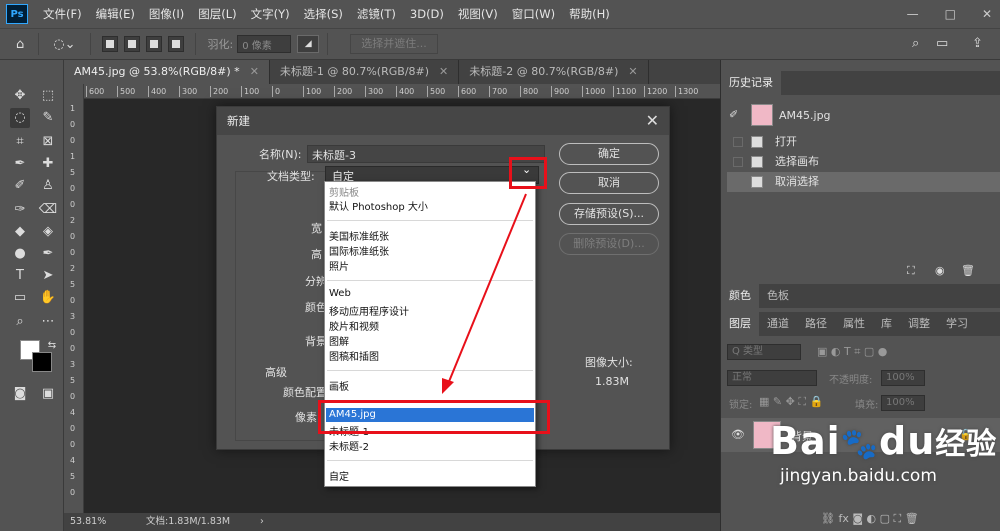  Describe the element at coordinates (323, 14) in the screenshot. I see `menu-select: 选择(S)` at that location.